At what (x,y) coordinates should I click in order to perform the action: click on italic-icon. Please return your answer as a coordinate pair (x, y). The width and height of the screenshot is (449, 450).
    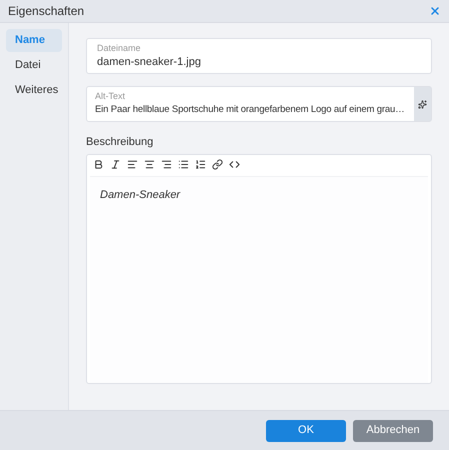
    Looking at the image, I should click on (115, 164).